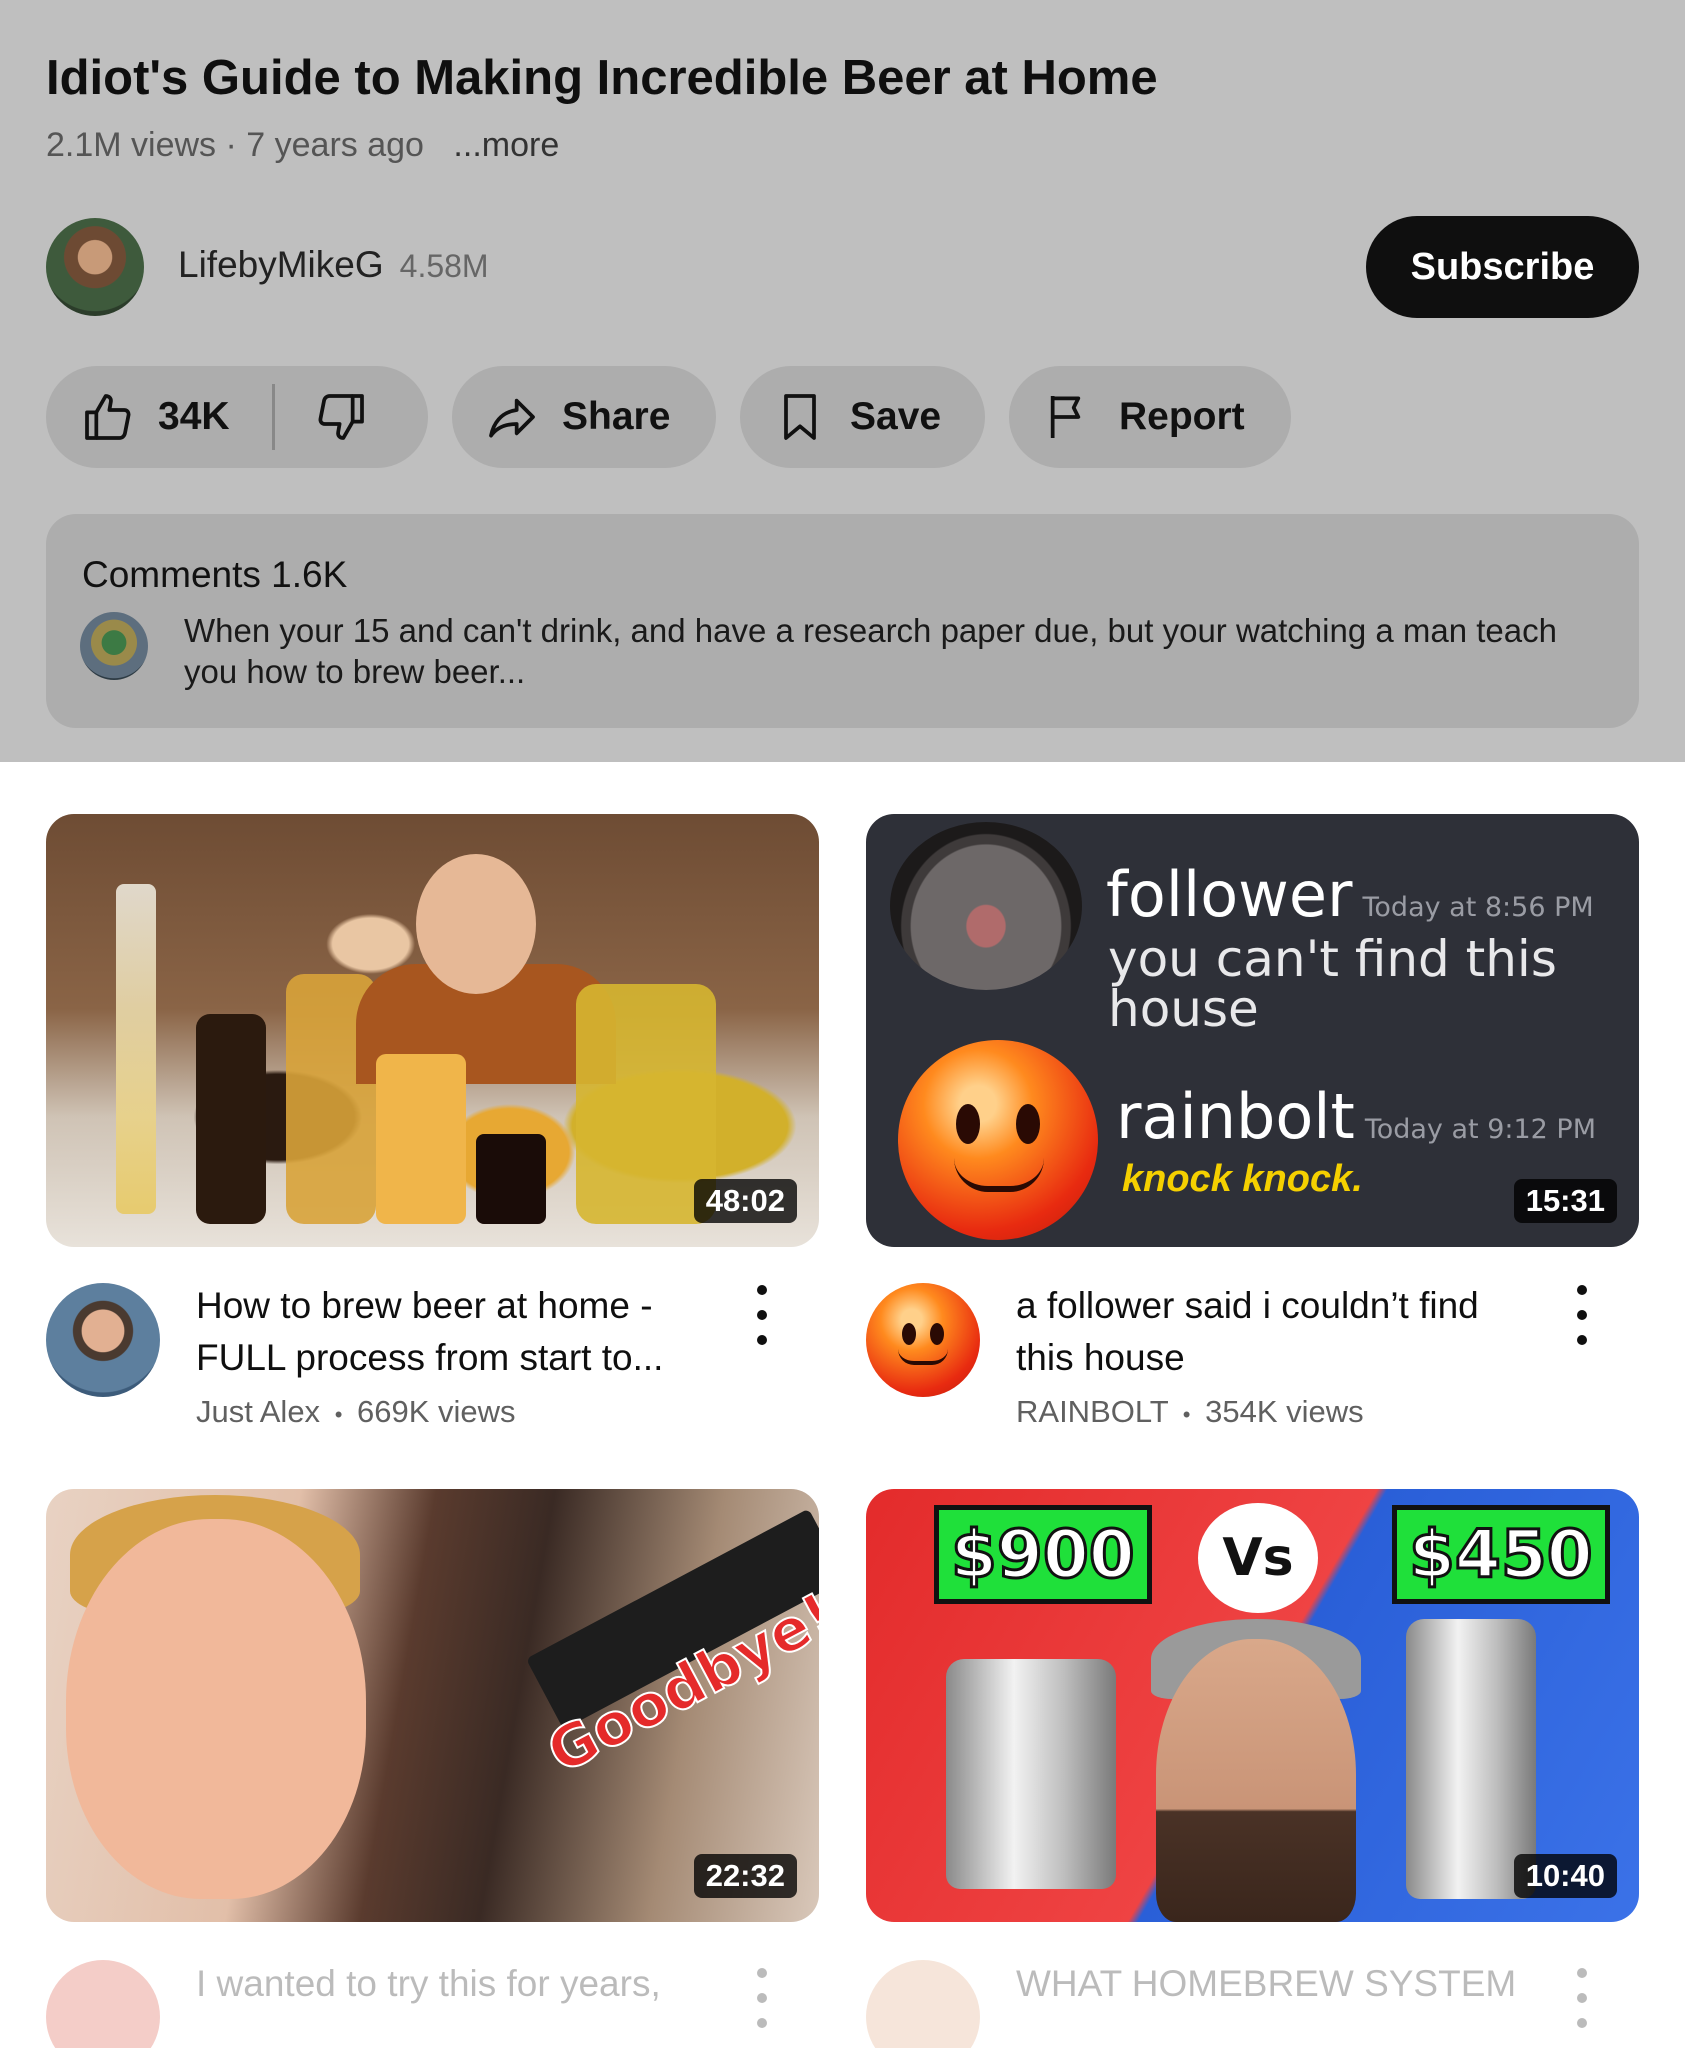  What do you see at coordinates (1565, 1876) in the screenshot?
I see `duration-badge: 10:40` at bounding box center [1565, 1876].